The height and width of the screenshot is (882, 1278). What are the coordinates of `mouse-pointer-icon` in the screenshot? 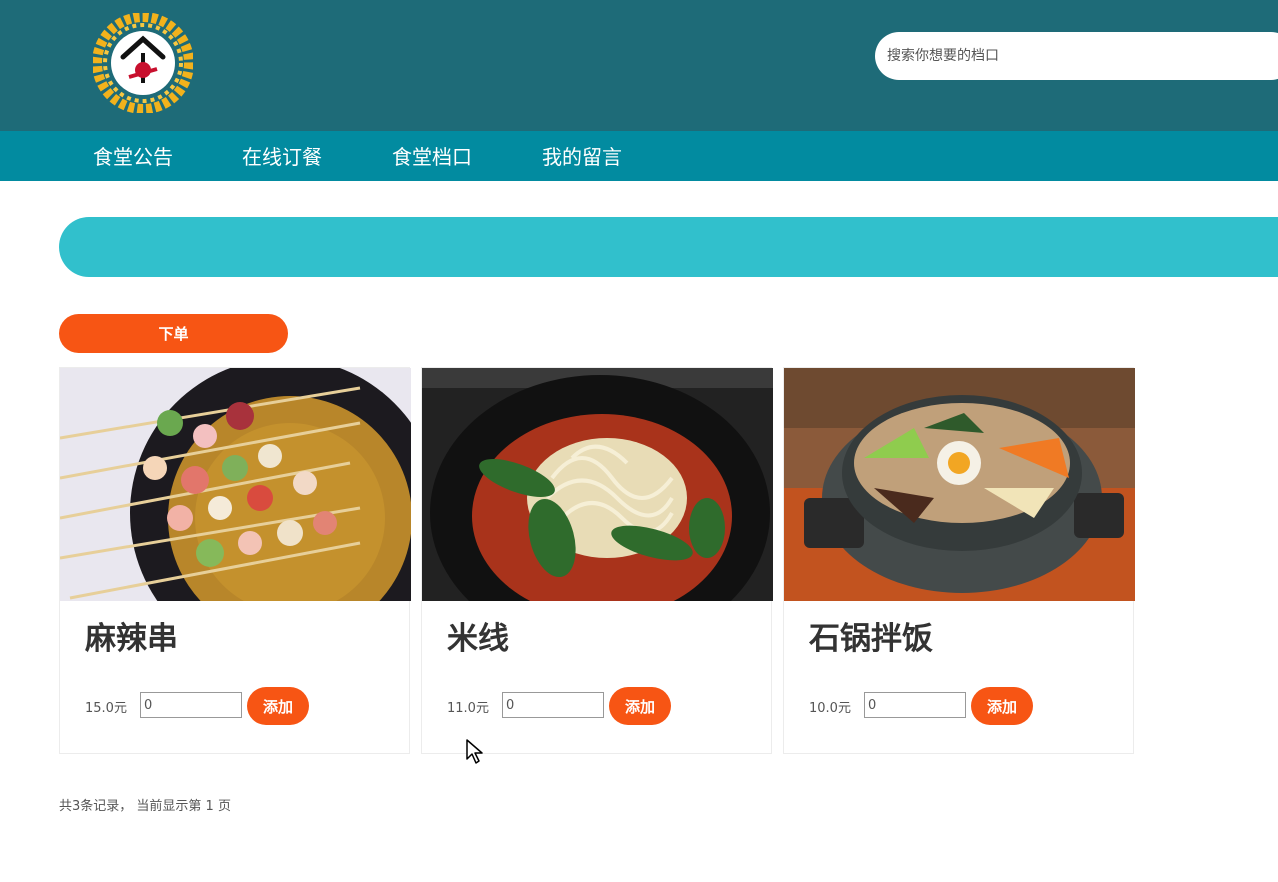 It's located at (475, 752).